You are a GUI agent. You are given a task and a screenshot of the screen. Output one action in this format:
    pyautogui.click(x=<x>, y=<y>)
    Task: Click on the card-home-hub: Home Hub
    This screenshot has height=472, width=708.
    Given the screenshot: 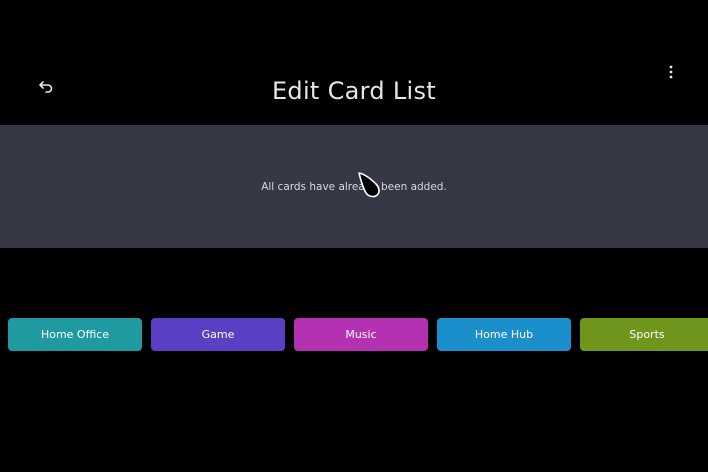 What is the action you would take?
    pyautogui.click(x=504, y=334)
    